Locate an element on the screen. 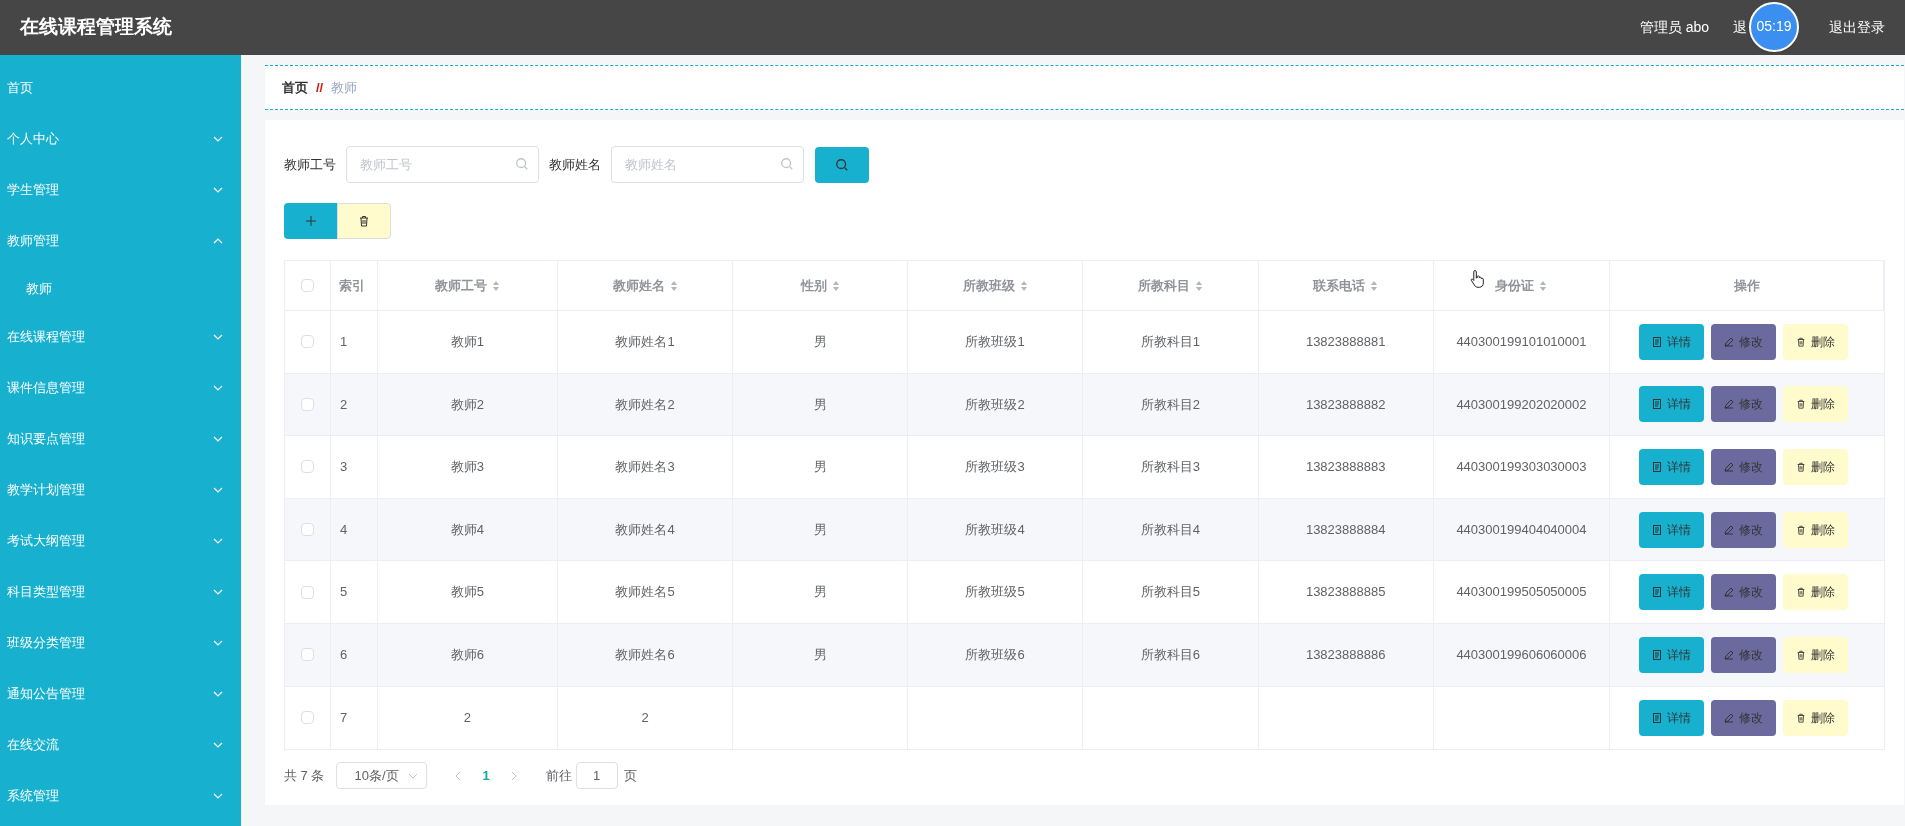 The width and height of the screenshot is (1905, 826). table-cell-text: 所教科目2 is located at coordinates (1170, 404).